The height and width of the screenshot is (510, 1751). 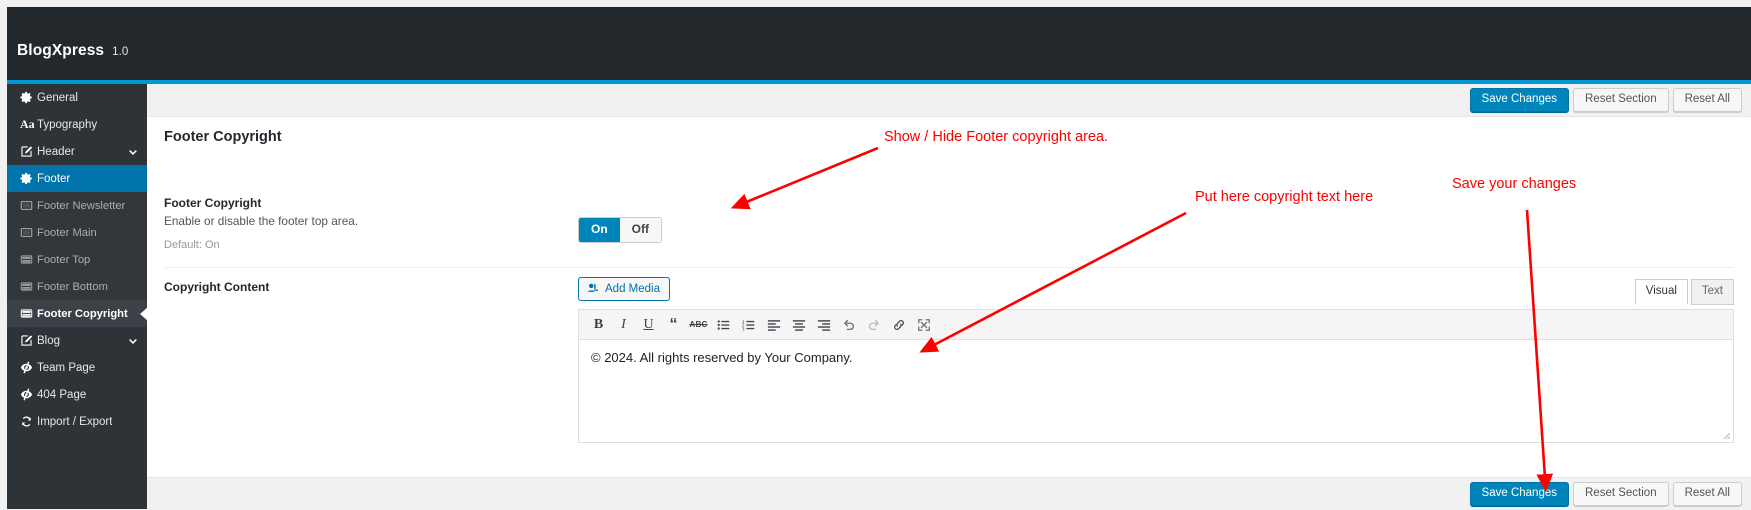 I want to click on sidebar-item-footer-copyright: Footer Copyright, so click(x=77, y=313).